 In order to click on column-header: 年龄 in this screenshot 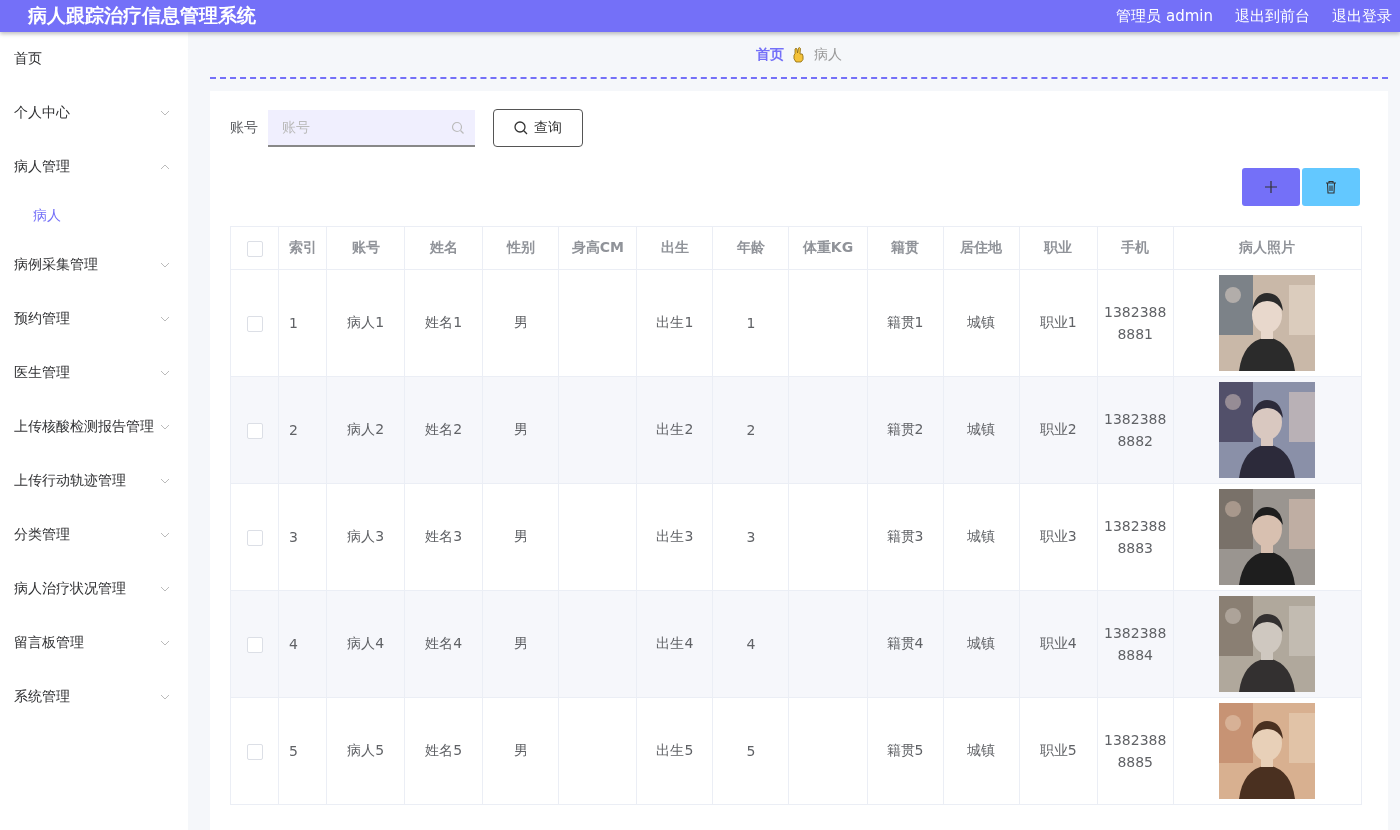, I will do `click(750, 248)`.